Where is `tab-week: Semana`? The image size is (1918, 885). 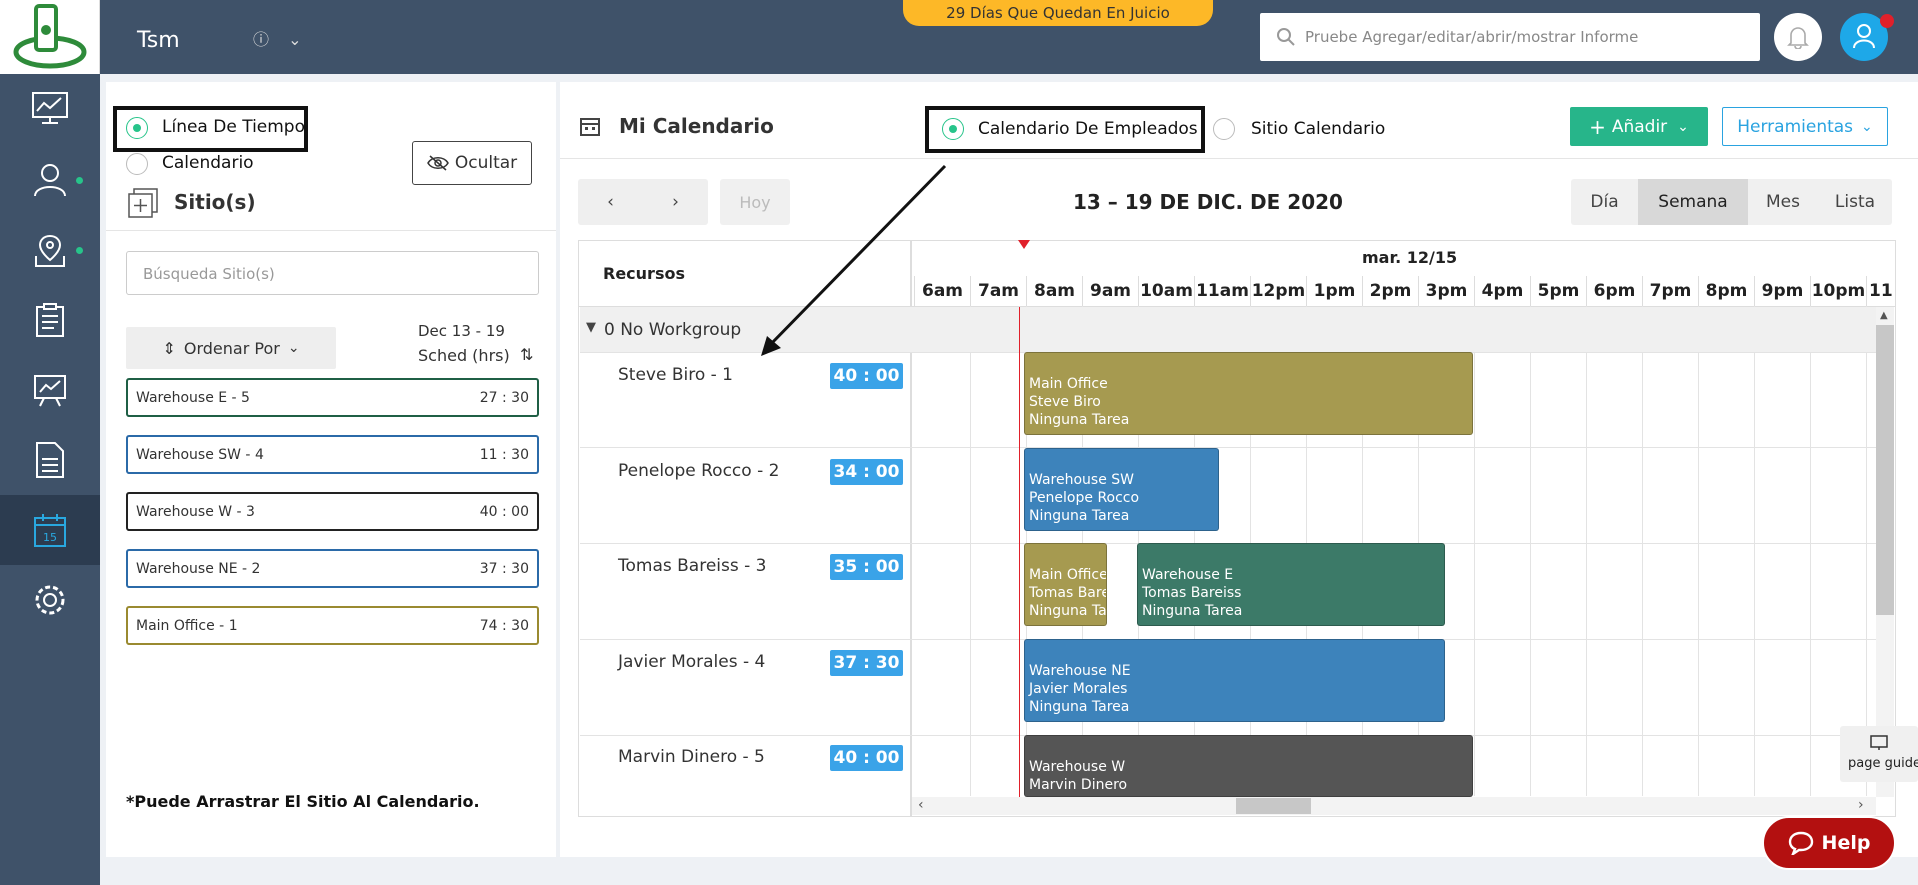 tab-week: Semana is located at coordinates (1693, 202).